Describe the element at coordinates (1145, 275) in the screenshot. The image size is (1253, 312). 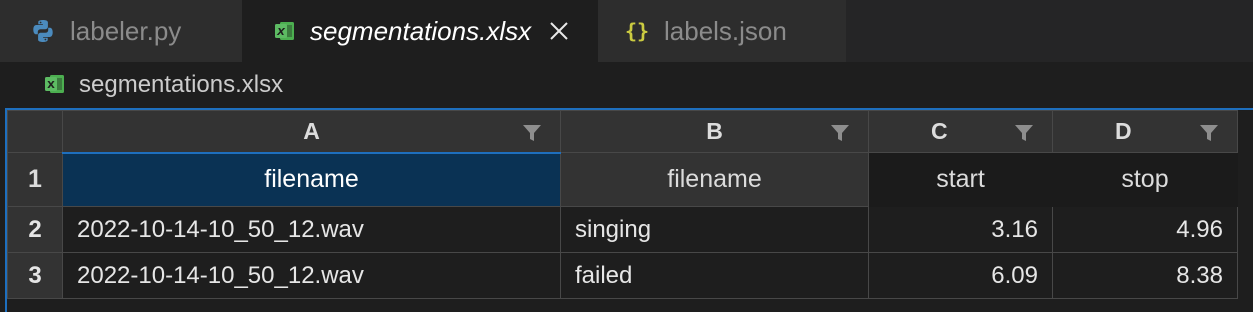
I see `cell-d3: 8.38` at that location.